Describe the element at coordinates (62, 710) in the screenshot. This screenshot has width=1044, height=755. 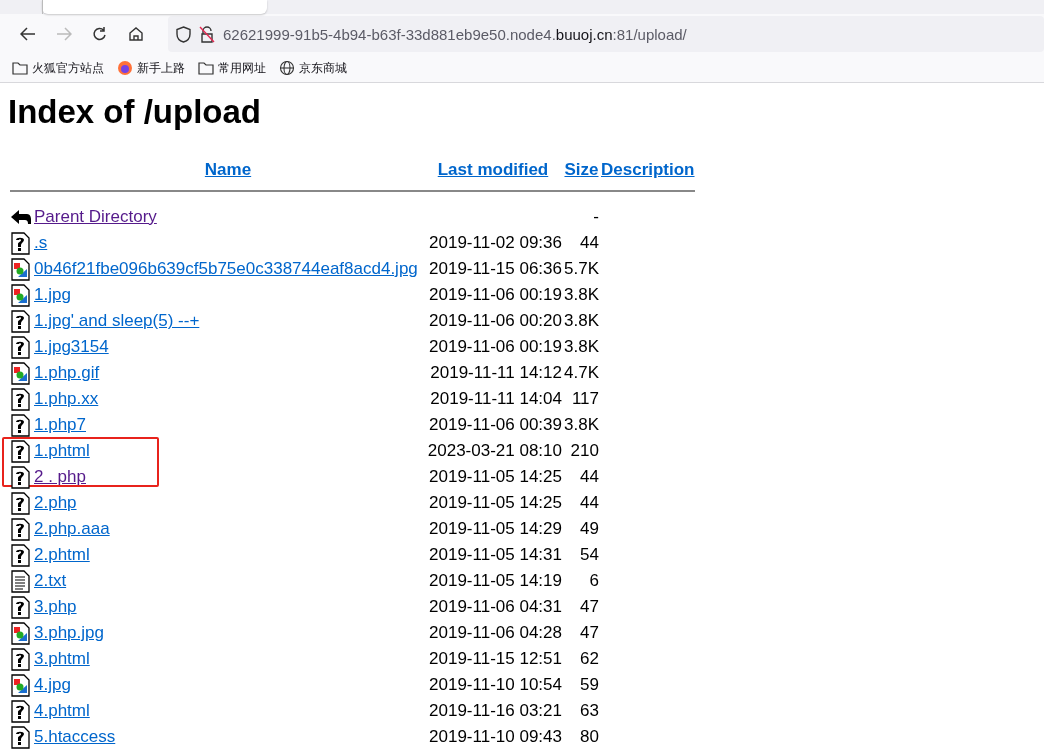
I see `file-link: 4.phtml` at that location.